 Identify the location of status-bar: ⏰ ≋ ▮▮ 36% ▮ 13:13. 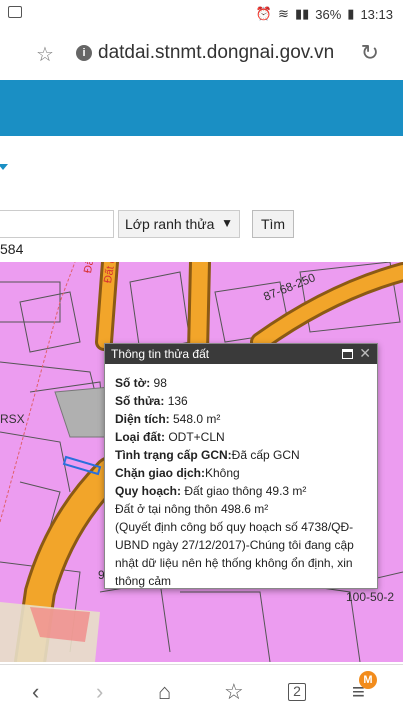
(201, 14).